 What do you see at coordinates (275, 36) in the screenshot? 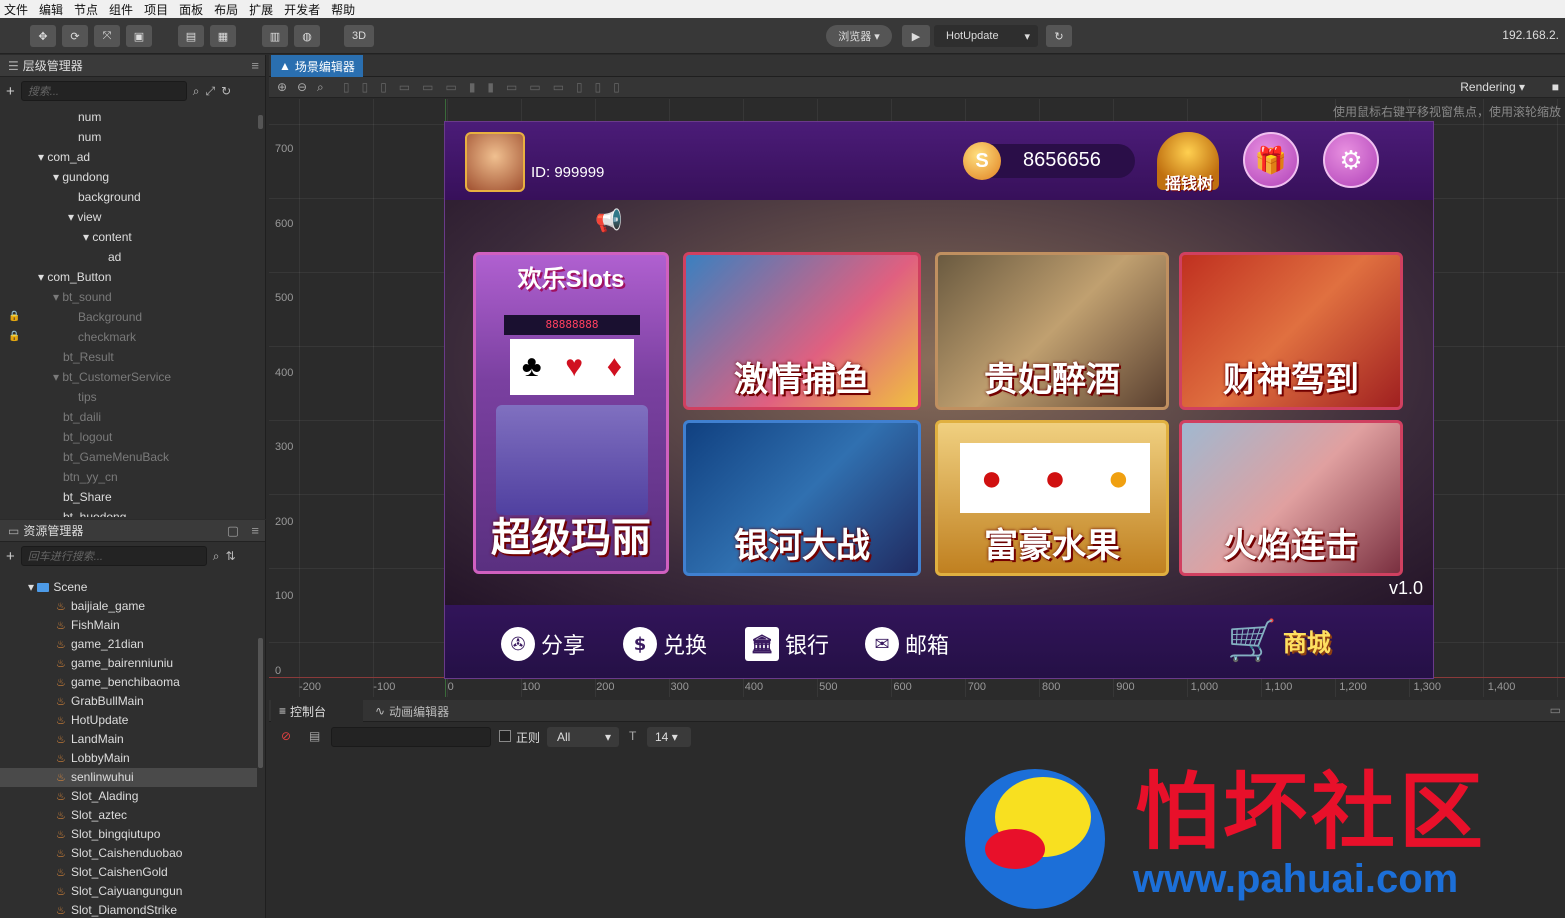
I see `gizmo-icon: ▥` at bounding box center [275, 36].